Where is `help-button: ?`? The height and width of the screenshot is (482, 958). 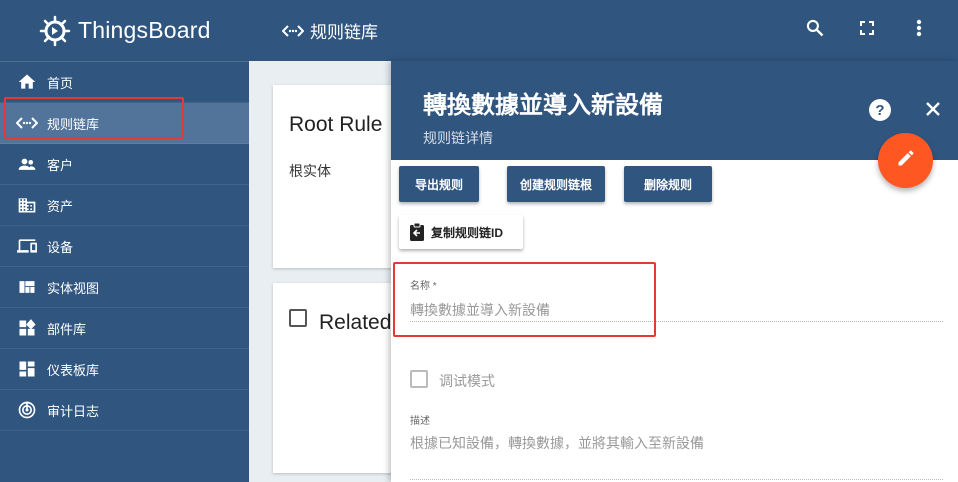
help-button: ? is located at coordinates (880, 110).